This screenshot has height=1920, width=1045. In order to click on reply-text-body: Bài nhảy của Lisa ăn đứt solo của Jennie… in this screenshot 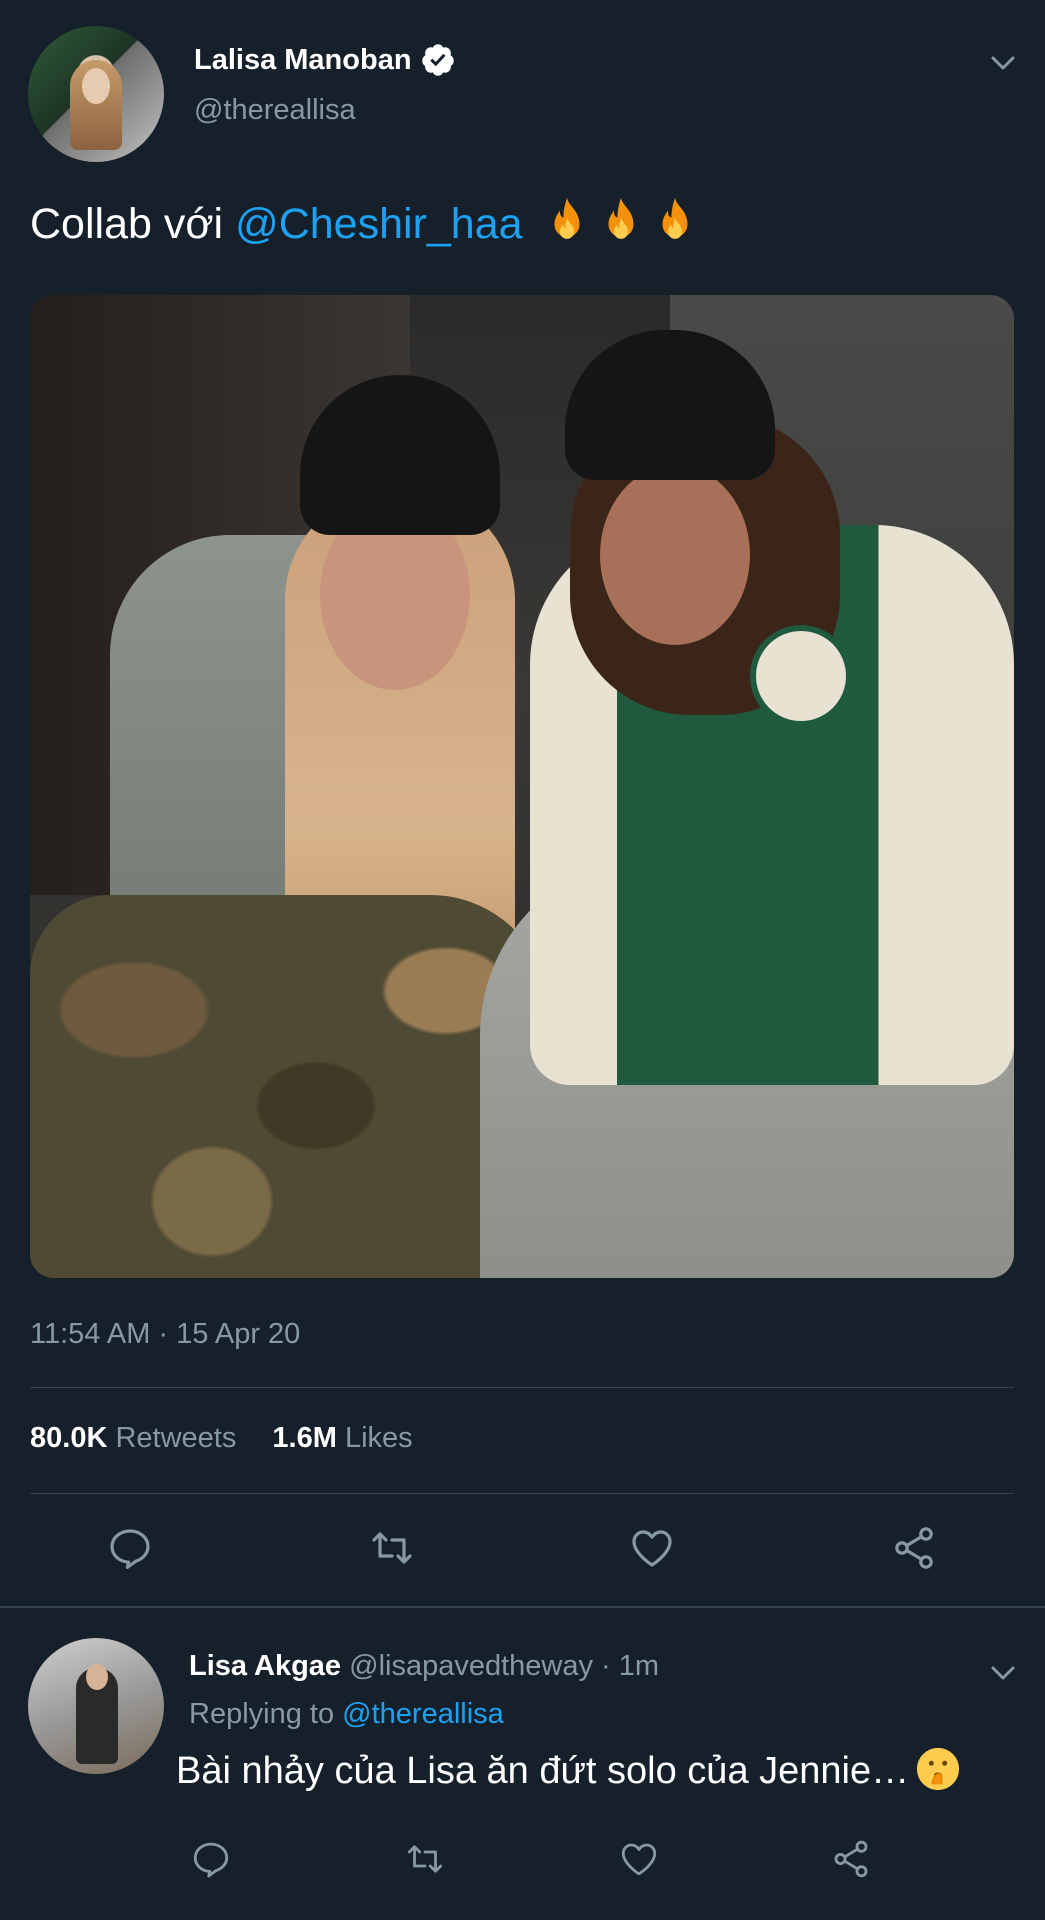, I will do `click(543, 1771)`.